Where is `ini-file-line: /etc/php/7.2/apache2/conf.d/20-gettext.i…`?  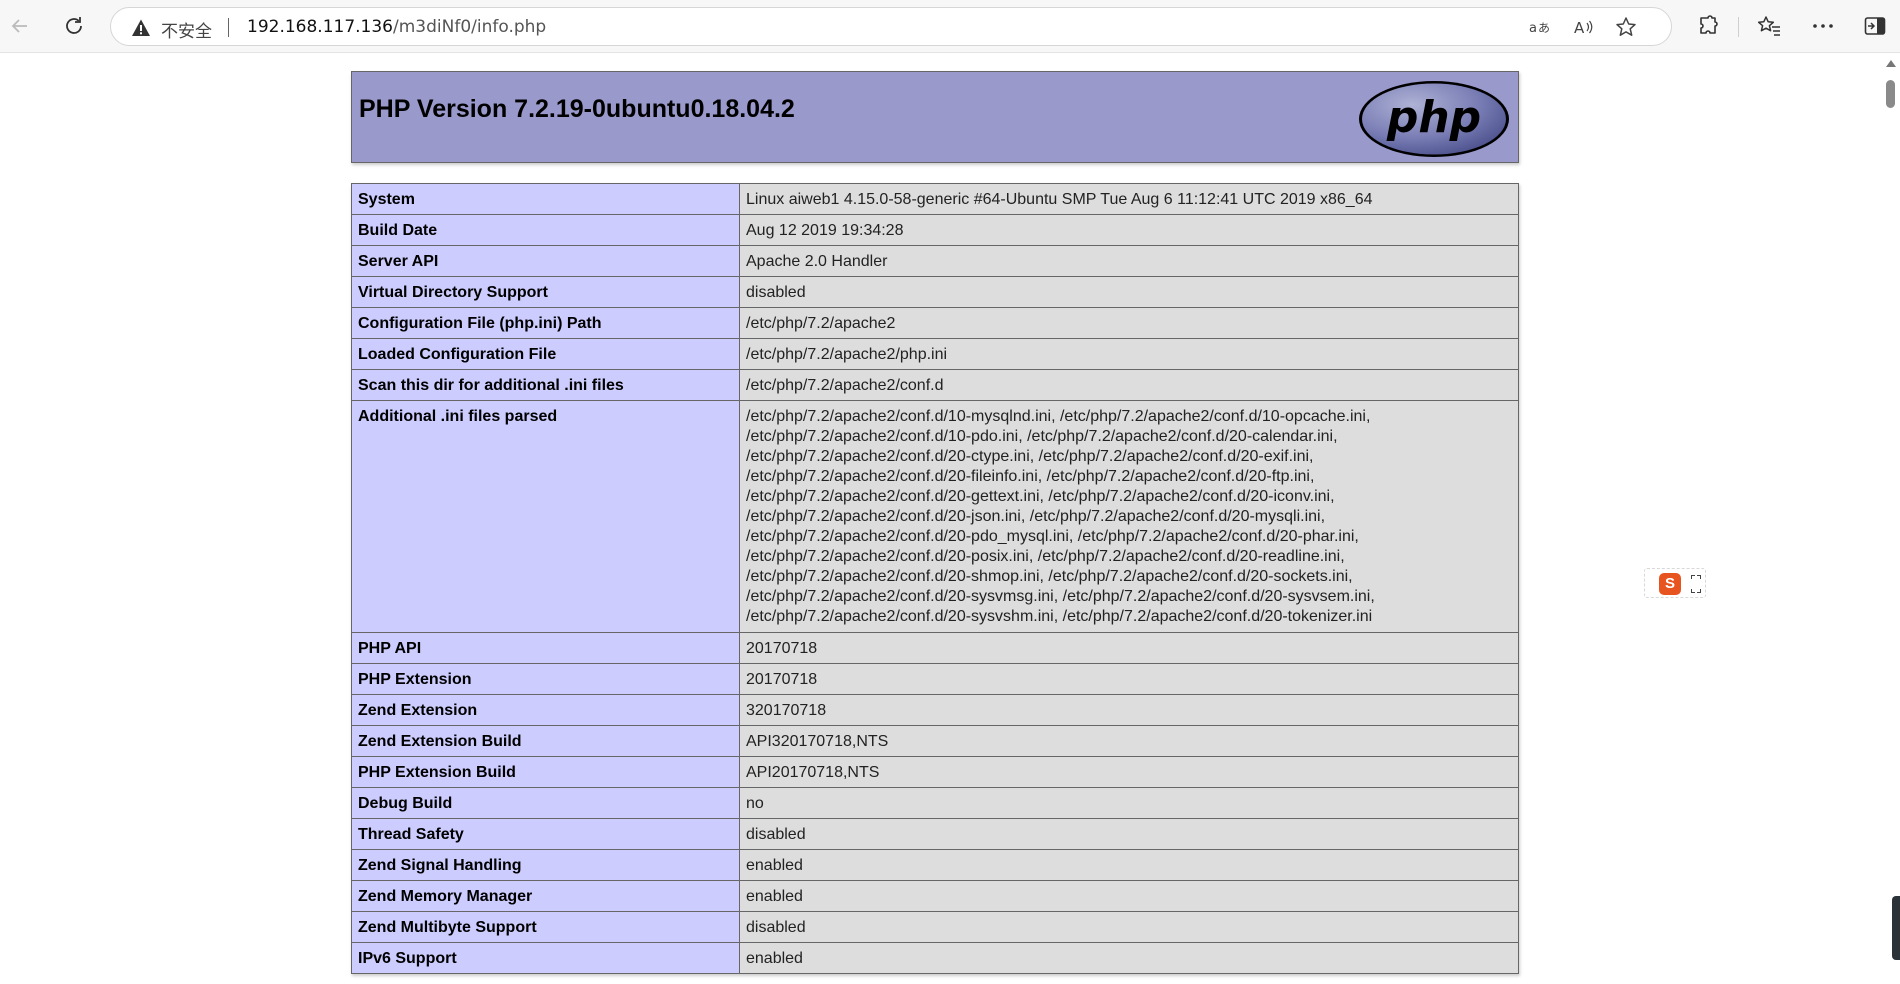
ini-file-line: /etc/php/7.2/apache2/conf.d/20-gettext.i… is located at coordinates (1040, 496).